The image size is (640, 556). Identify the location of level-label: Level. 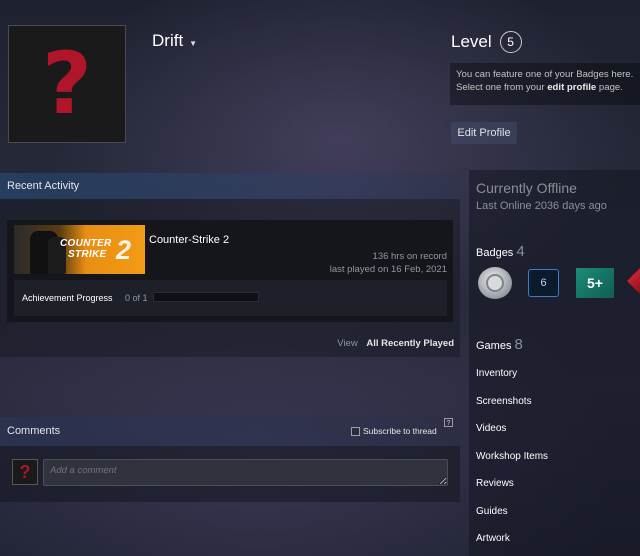
(471, 41).